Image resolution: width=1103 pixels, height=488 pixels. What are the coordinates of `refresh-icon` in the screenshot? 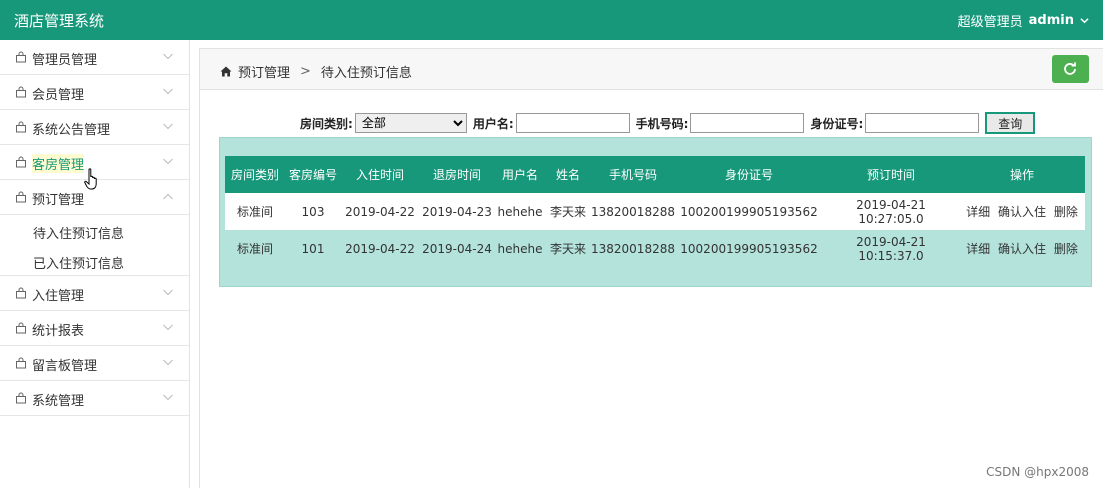 It's located at (1070, 68).